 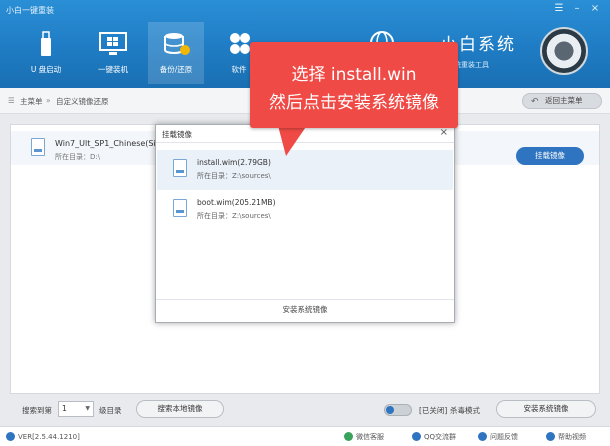 What do you see at coordinates (76, 409) in the screenshot?
I see `depth-select: 1 ▼` at bounding box center [76, 409].